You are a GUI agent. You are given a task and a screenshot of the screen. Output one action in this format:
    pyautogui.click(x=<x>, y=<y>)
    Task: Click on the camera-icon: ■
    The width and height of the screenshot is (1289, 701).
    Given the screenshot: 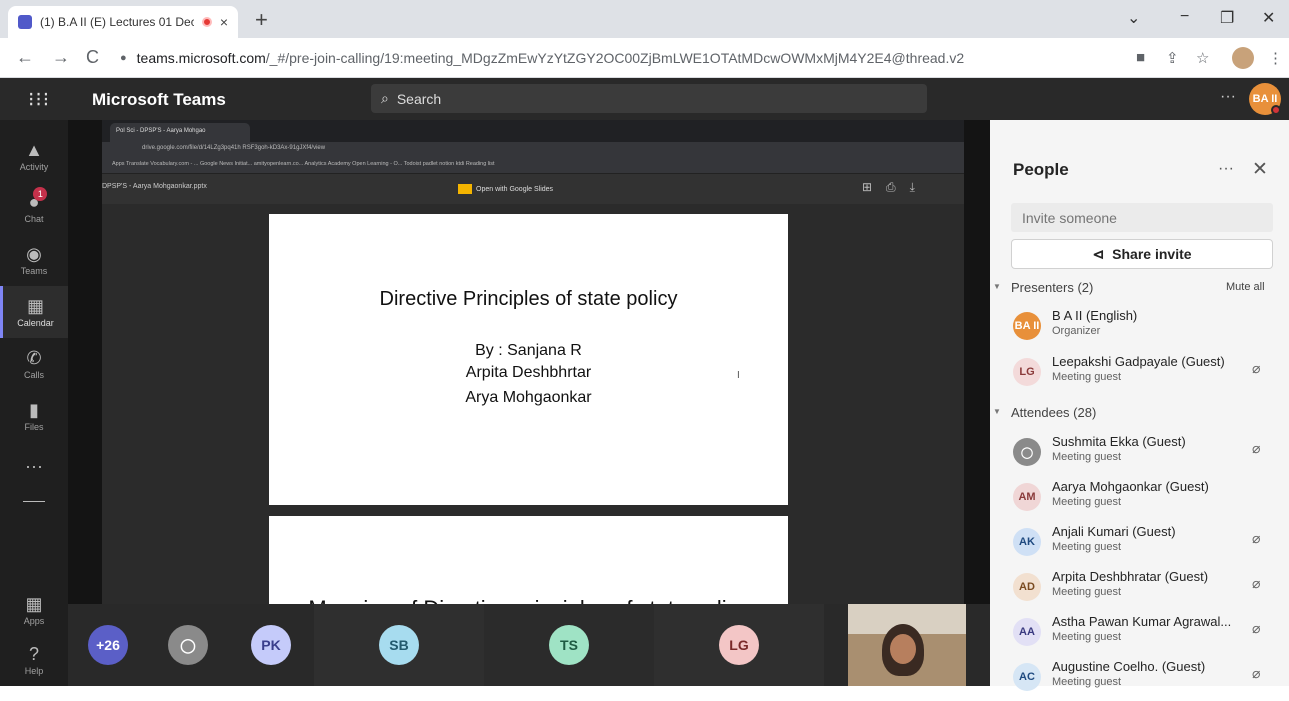 What is the action you would take?
    pyautogui.click(x=1140, y=57)
    